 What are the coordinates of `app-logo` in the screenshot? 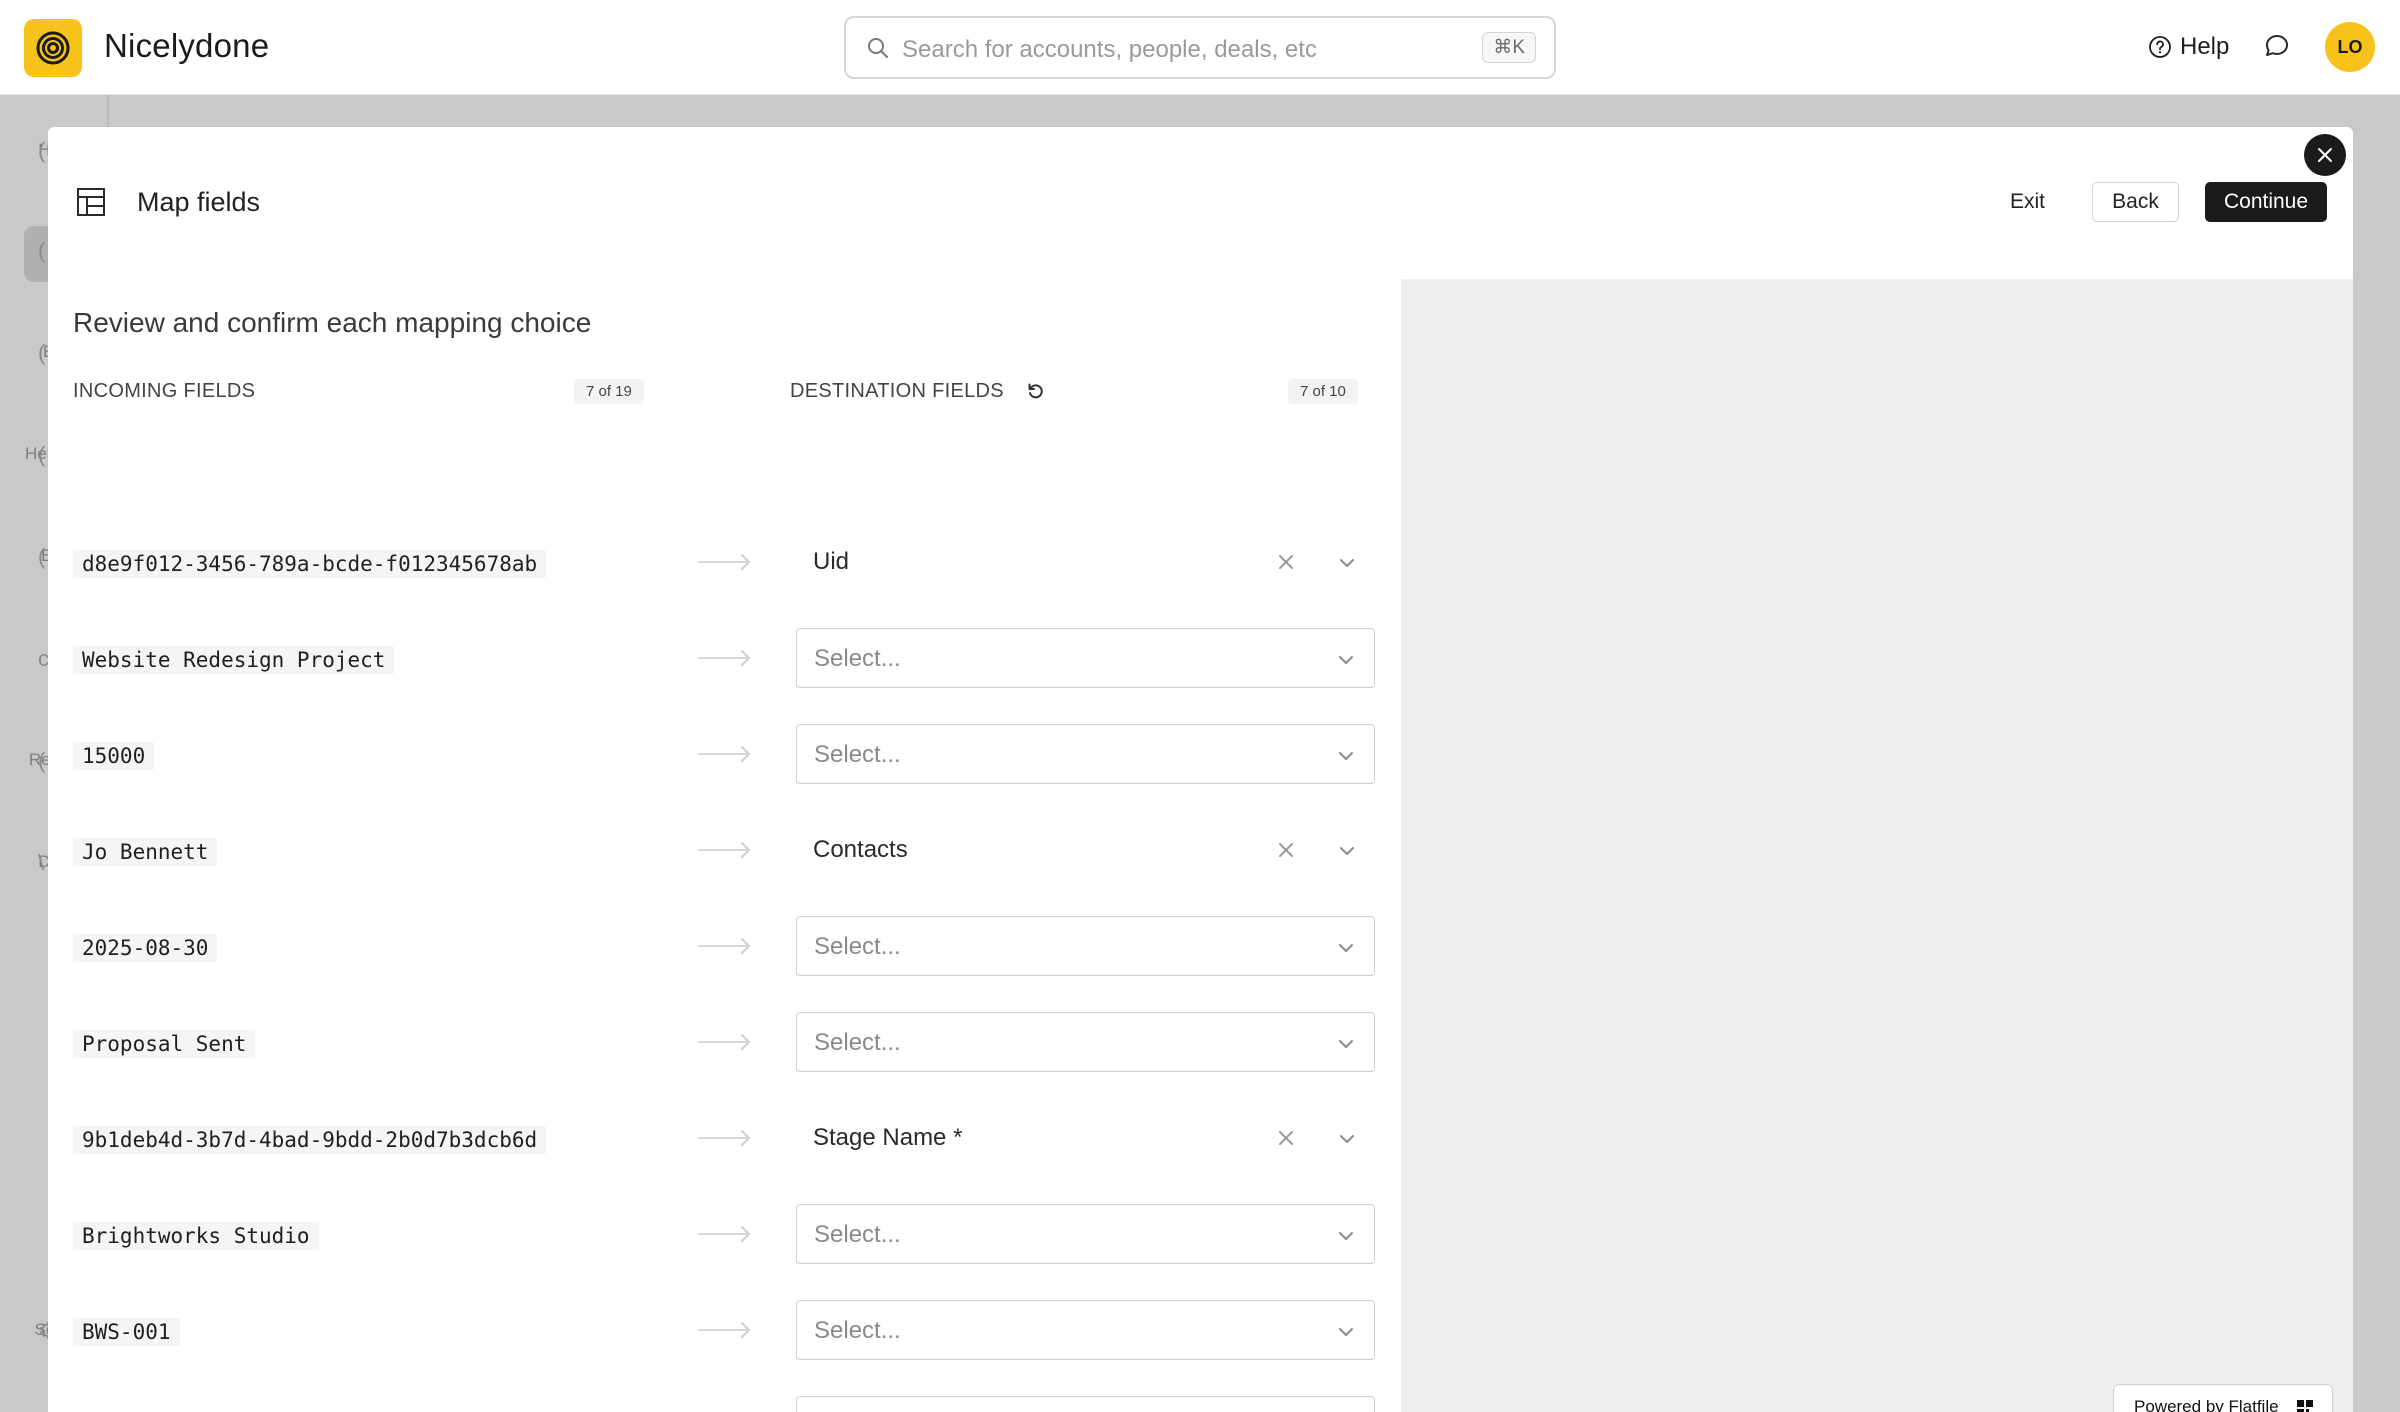 It's located at (53, 48).